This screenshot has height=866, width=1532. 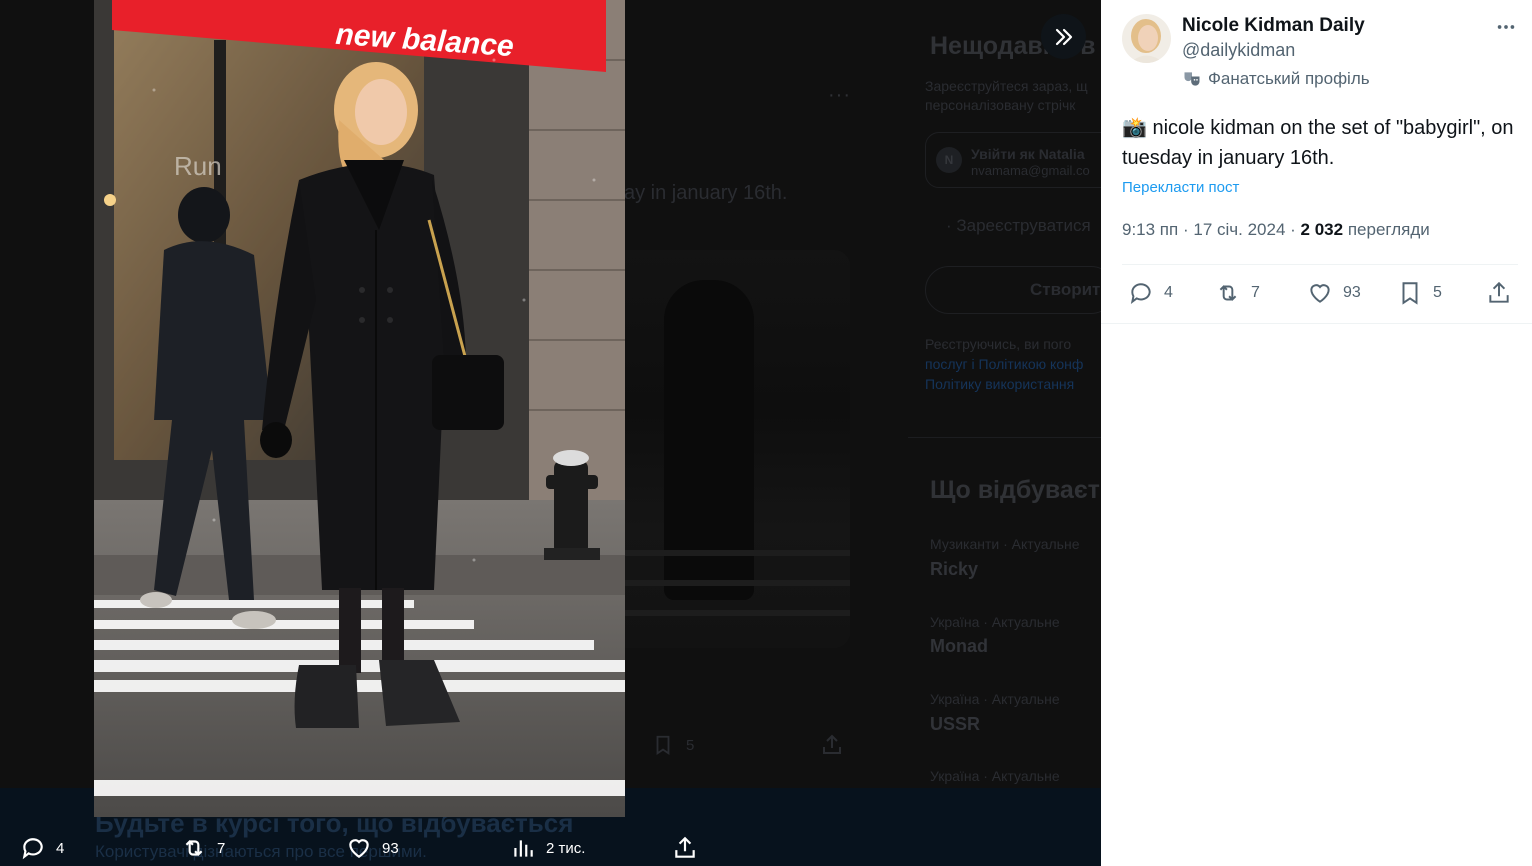 I want to click on login-email-text: nvamama@gmail.co, so click(x=1030, y=170).